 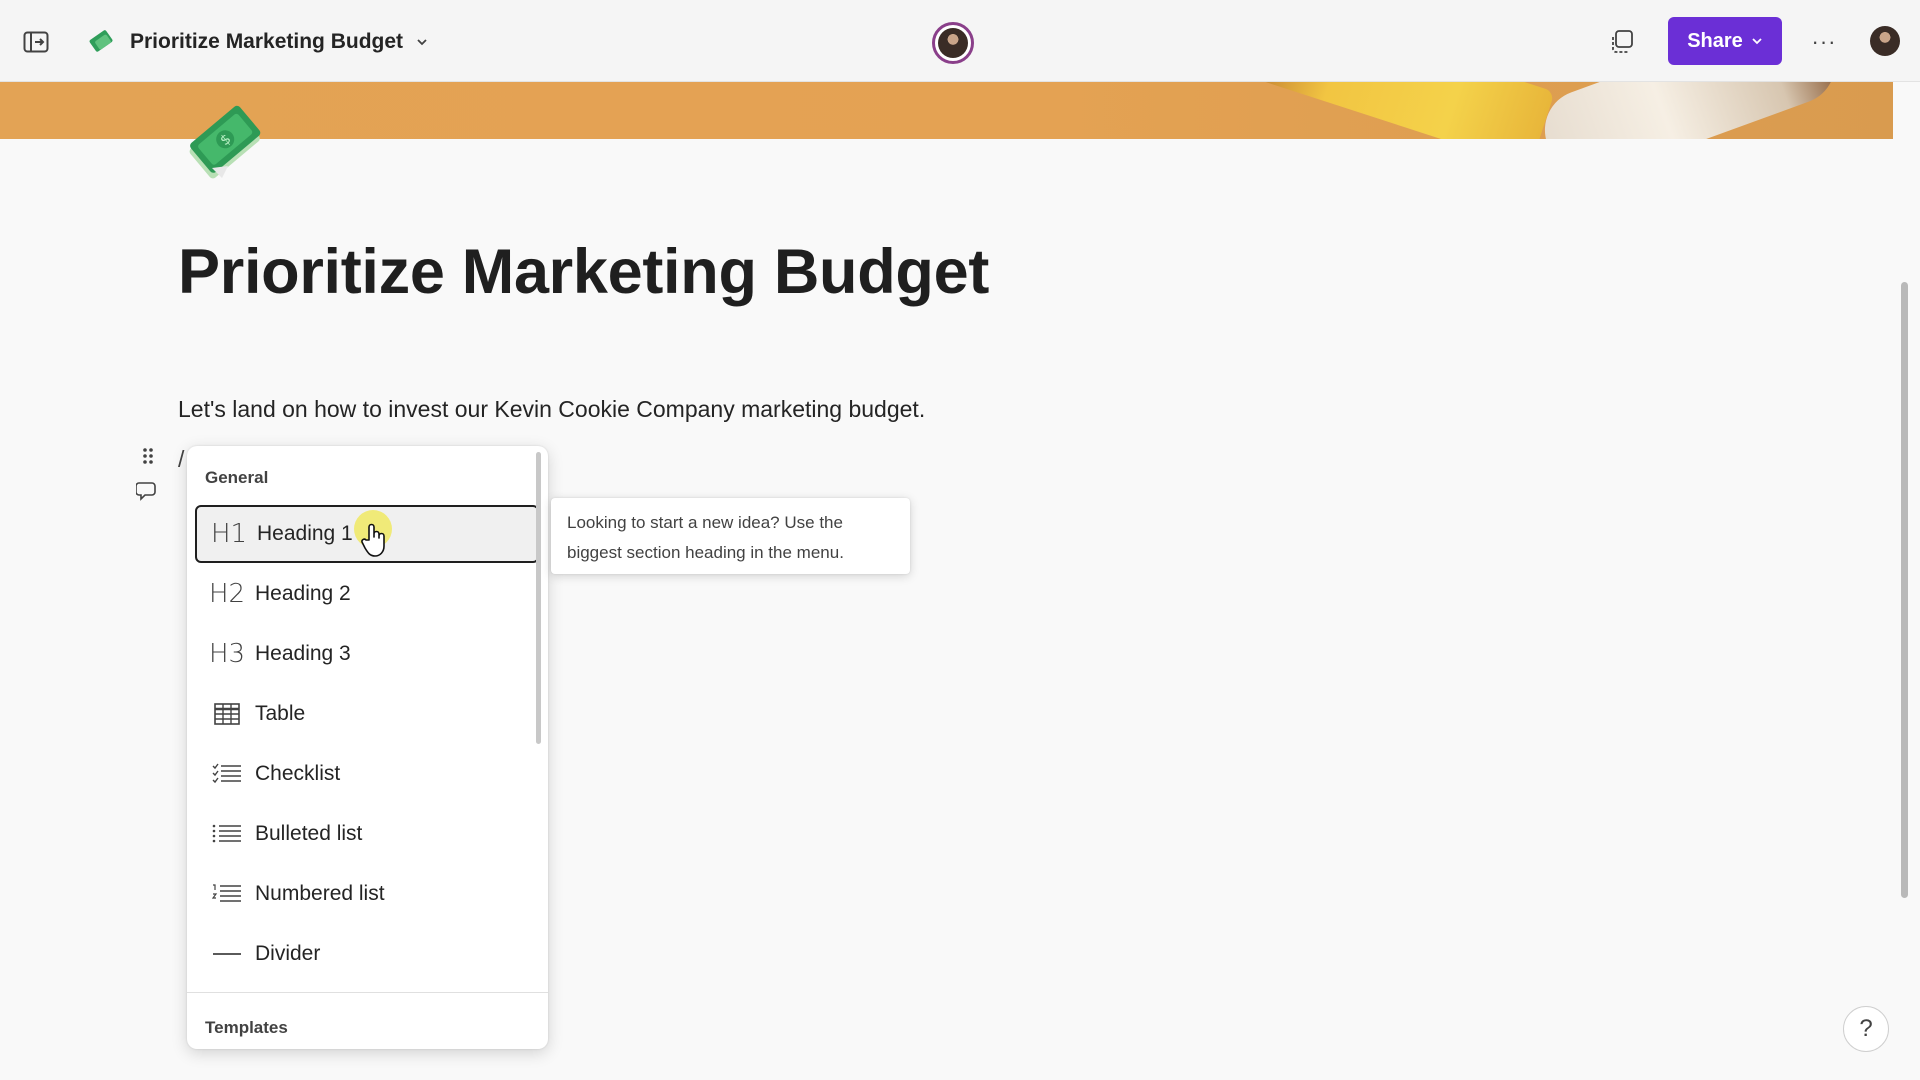 I want to click on heading-1-icon: H1, so click(x=229, y=534).